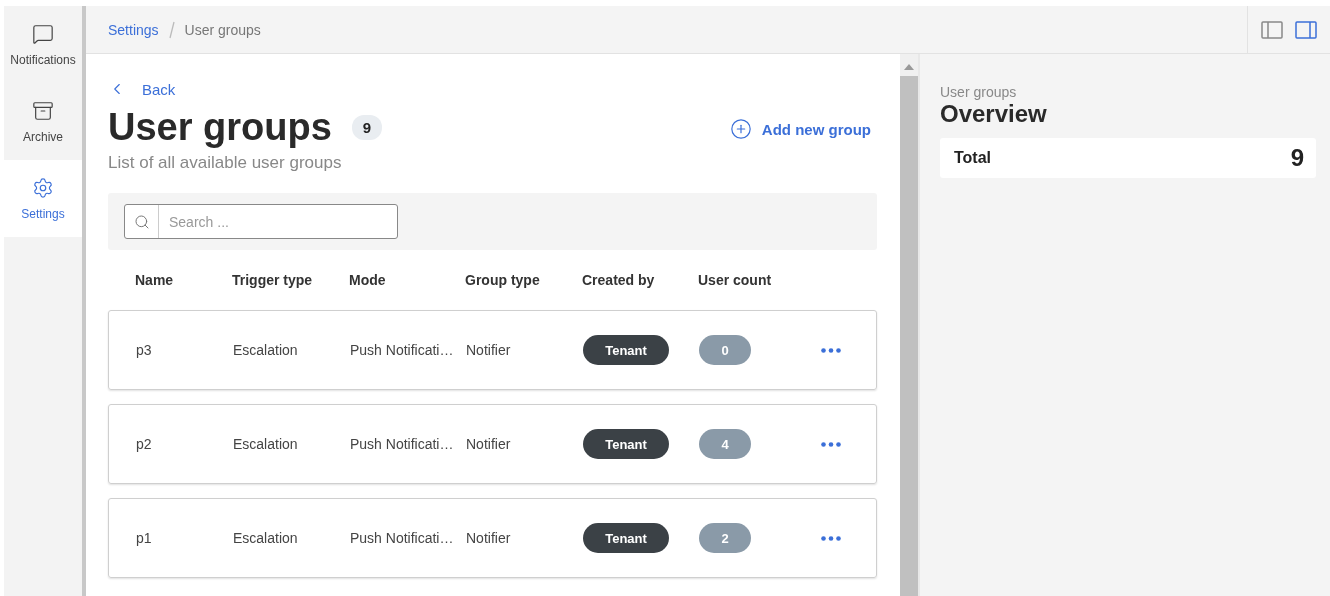 This screenshot has height=596, width=1330. I want to click on page-title: User groups, so click(220, 127).